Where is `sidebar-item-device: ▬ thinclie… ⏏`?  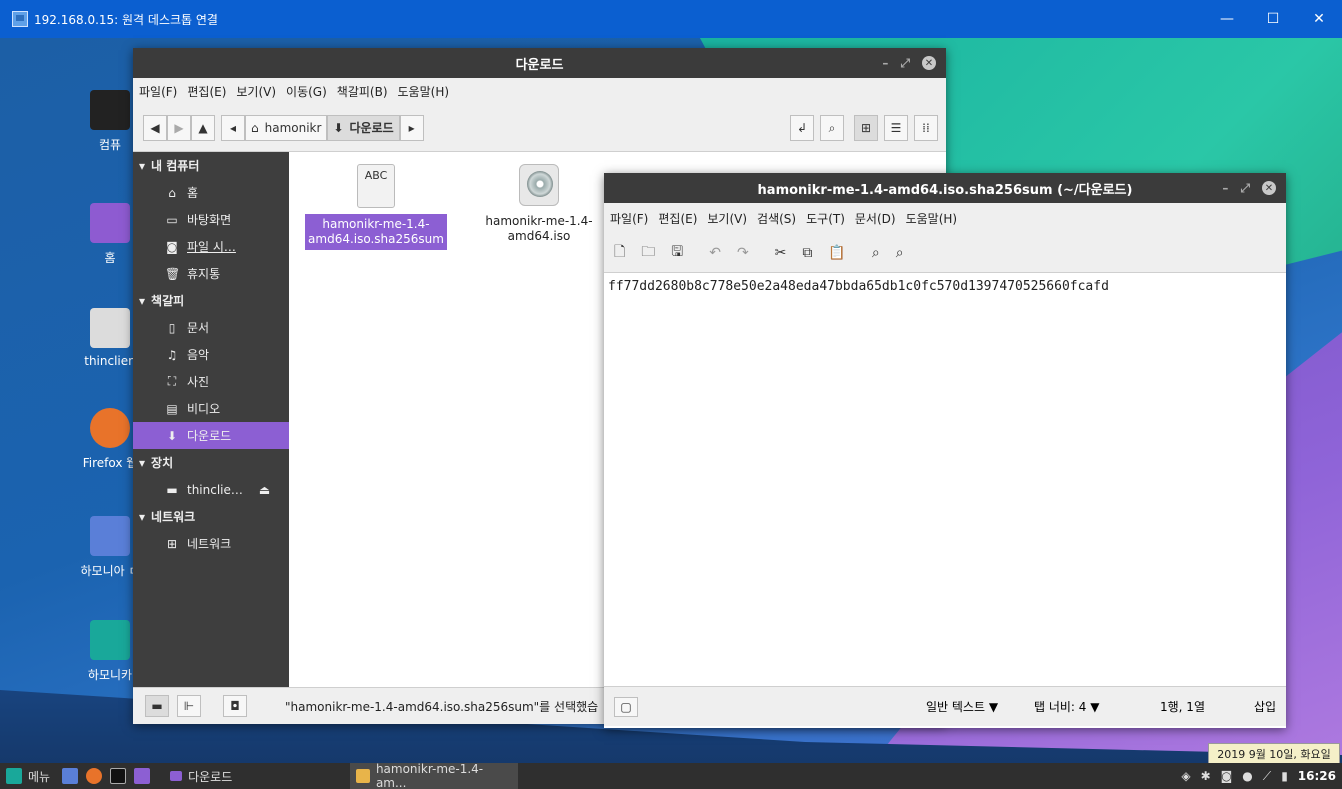
sidebar-item-device: ▬ thinclie… ⏏ is located at coordinates (211, 489).